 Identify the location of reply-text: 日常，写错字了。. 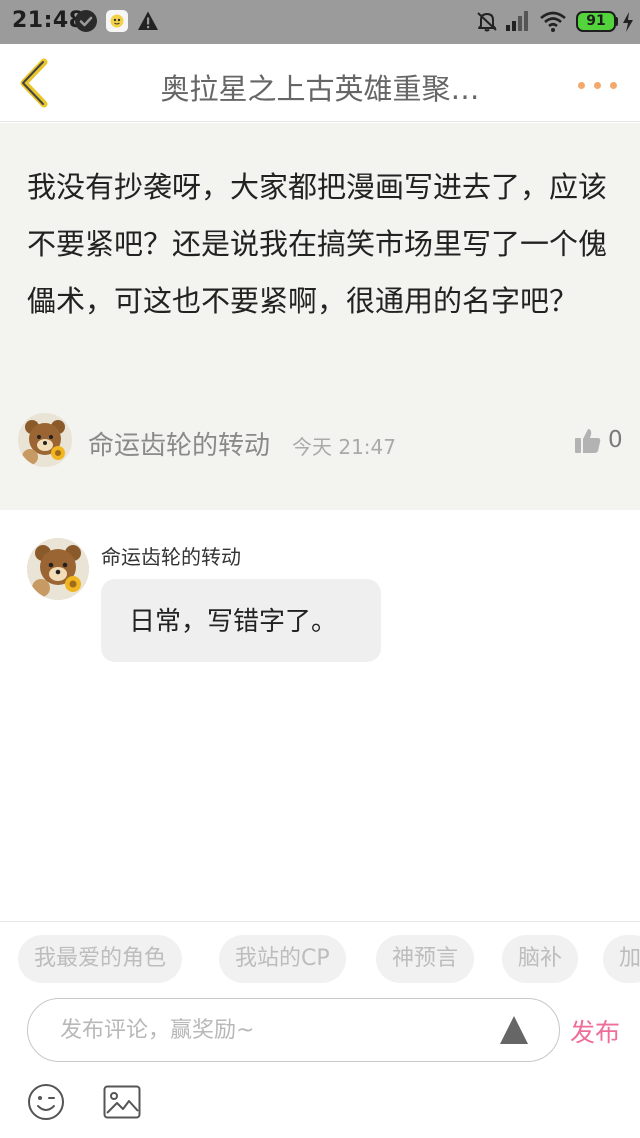
(233, 622).